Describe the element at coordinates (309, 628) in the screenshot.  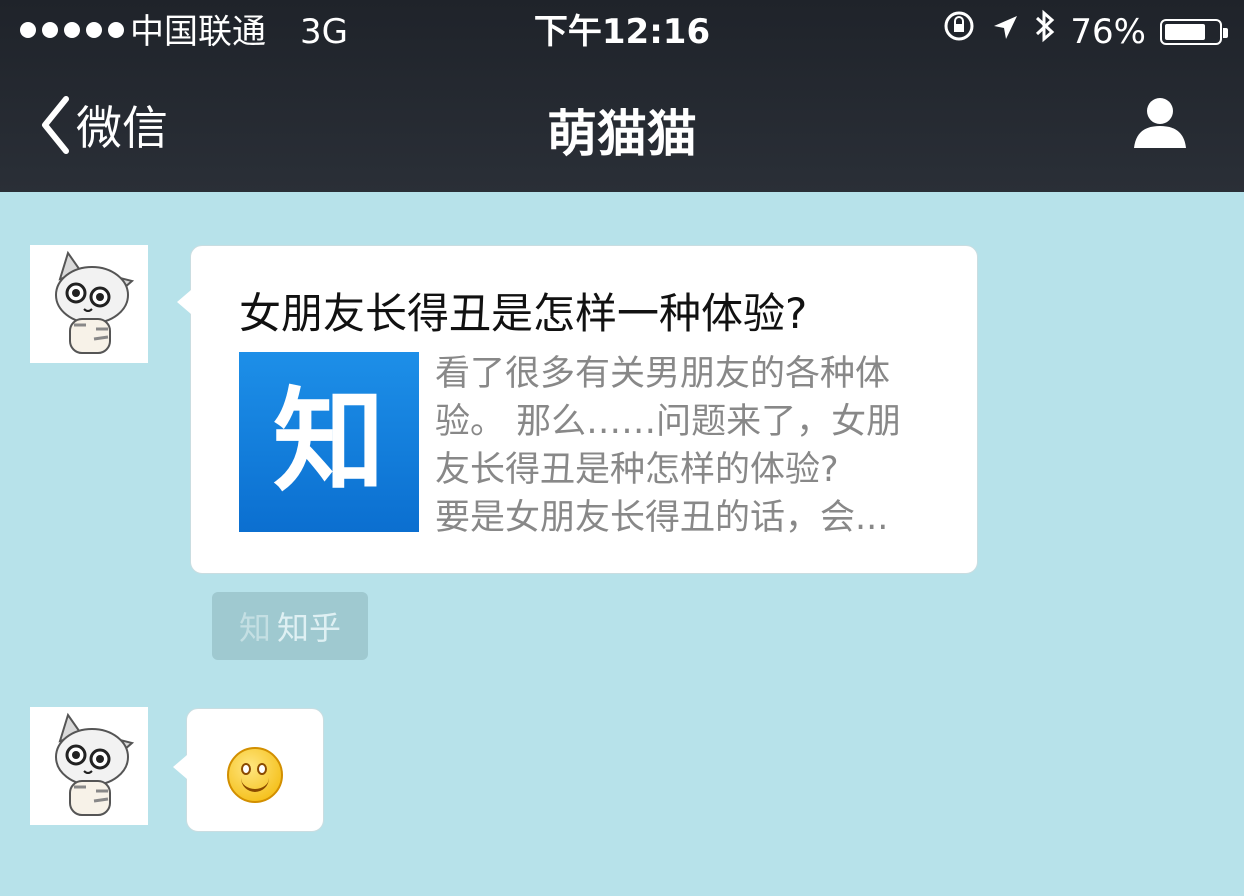
I see `source-label: 知乎` at that location.